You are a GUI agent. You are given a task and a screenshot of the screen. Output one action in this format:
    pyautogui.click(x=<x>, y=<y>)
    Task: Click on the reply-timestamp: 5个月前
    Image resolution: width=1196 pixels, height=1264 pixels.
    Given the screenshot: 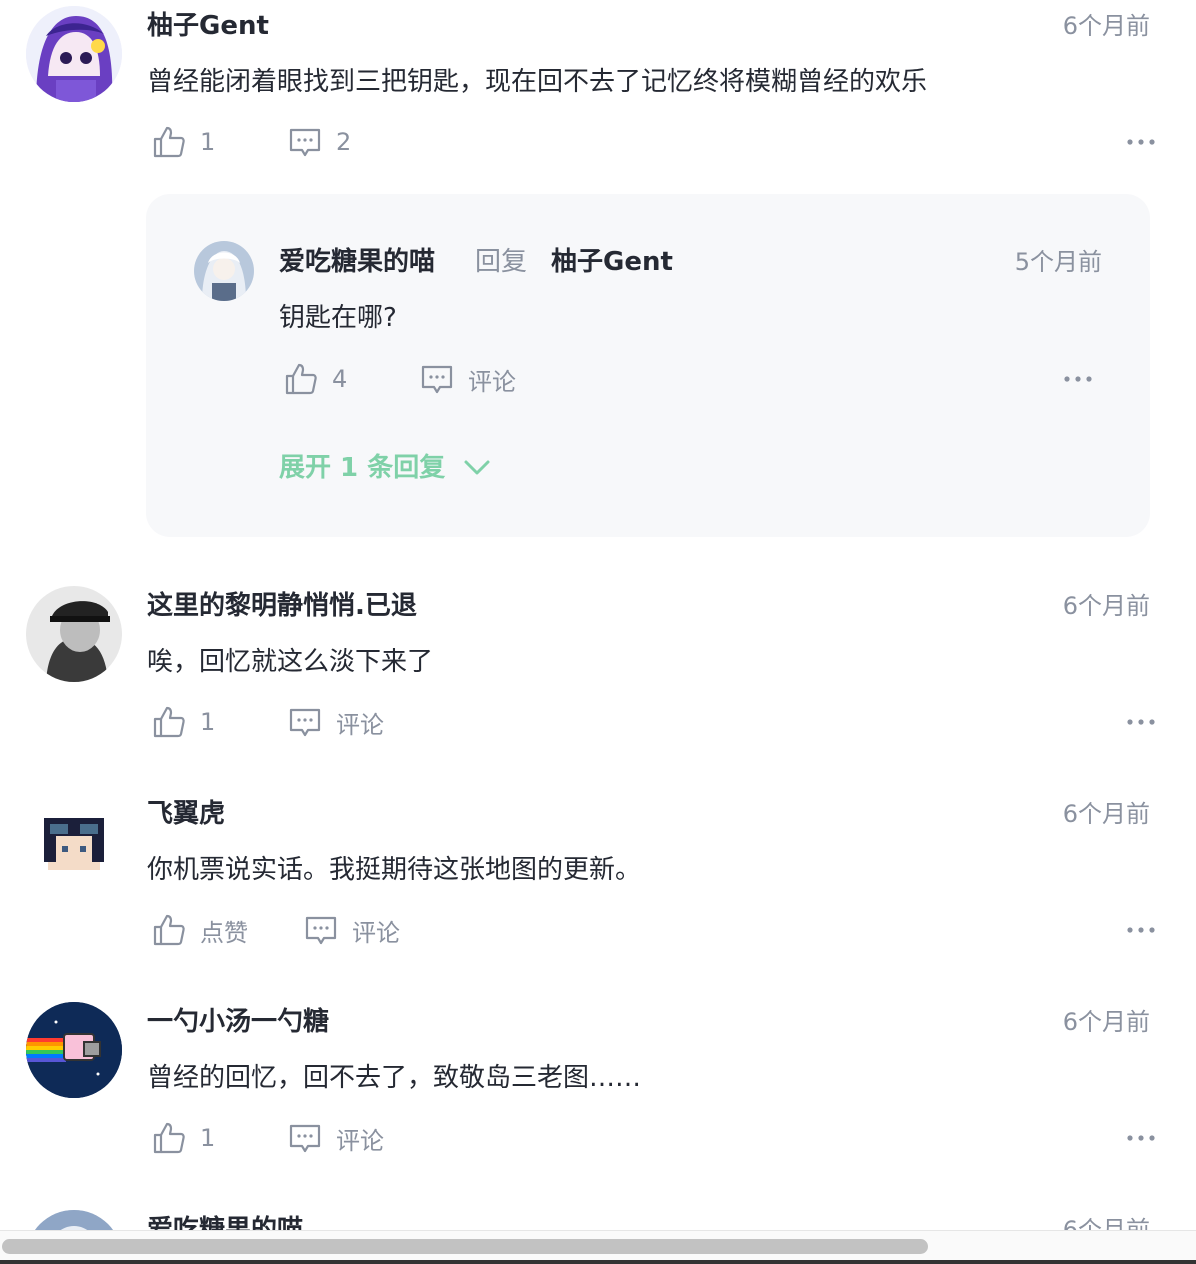 What is the action you would take?
    pyautogui.click(x=1058, y=262)
    